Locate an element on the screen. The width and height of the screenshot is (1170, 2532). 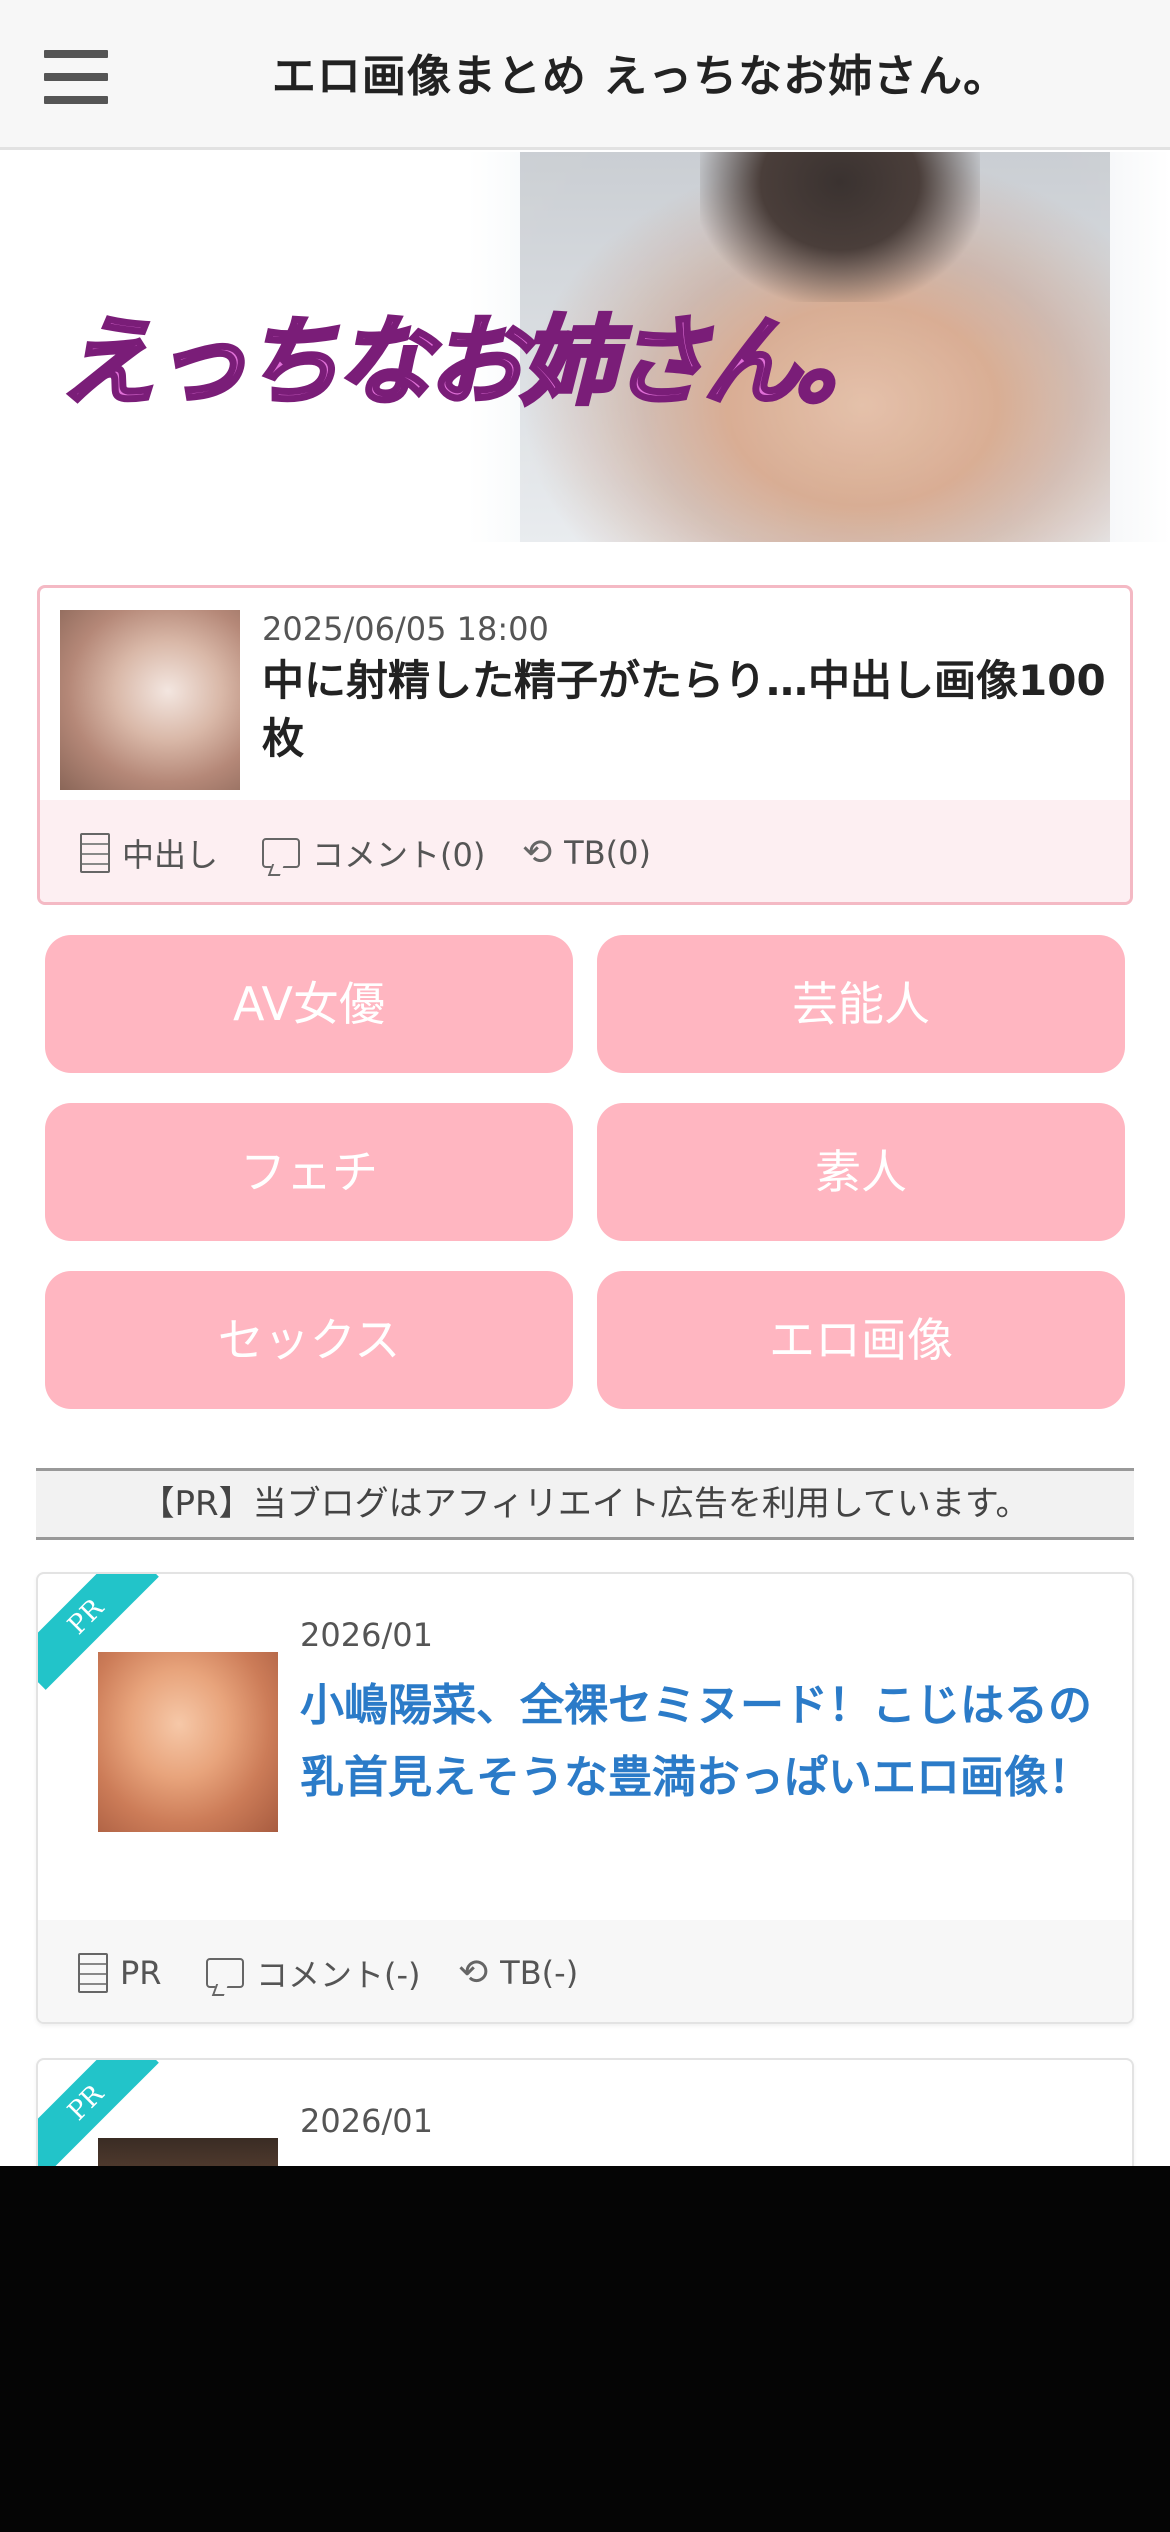
black-overlay-ad is located at coordinates (585, 2349).